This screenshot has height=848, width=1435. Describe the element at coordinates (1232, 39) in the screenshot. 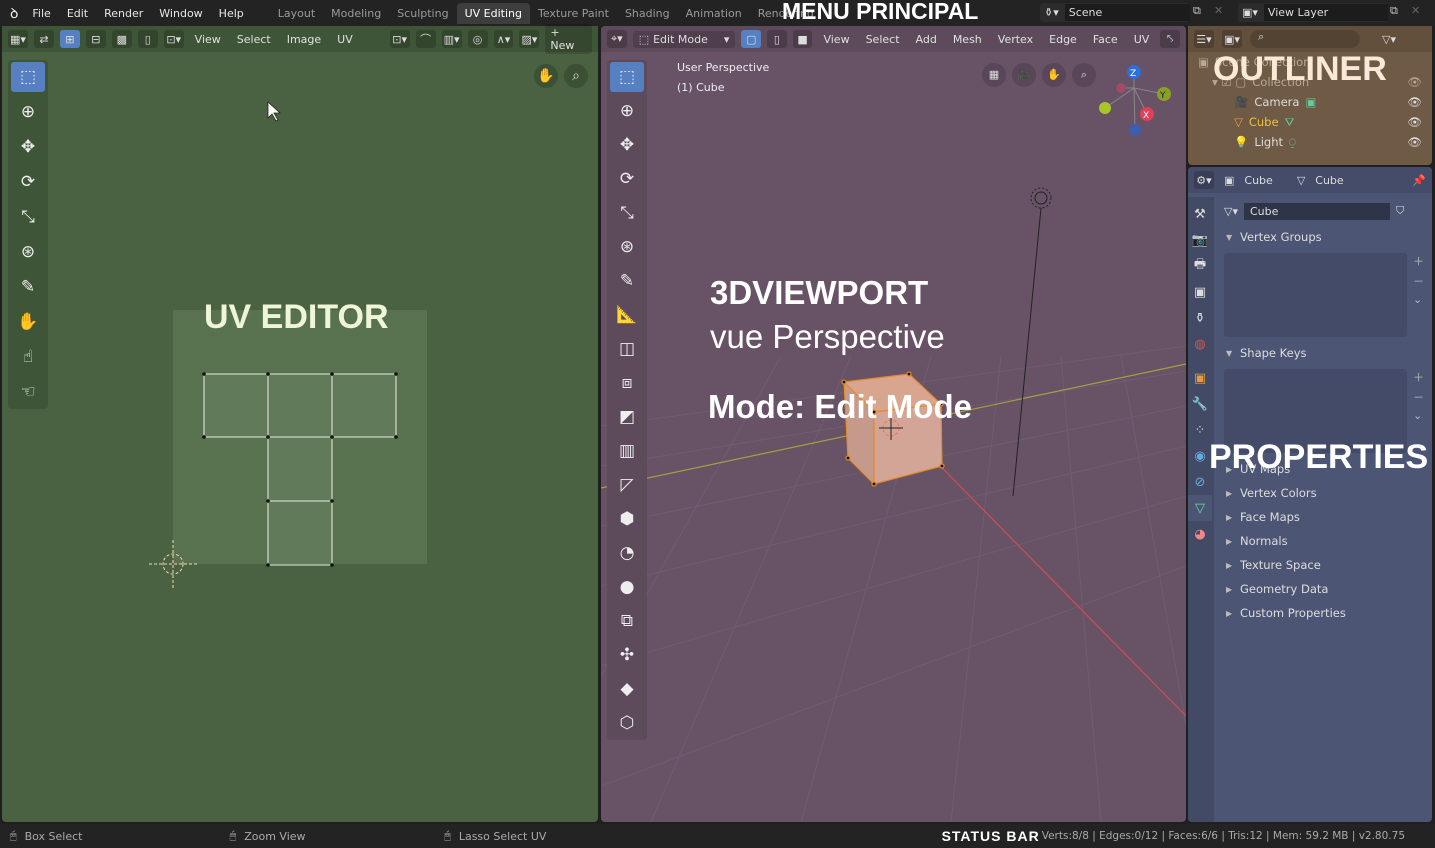

I see `view-layer-filter-icon: ▣▾` at that location.